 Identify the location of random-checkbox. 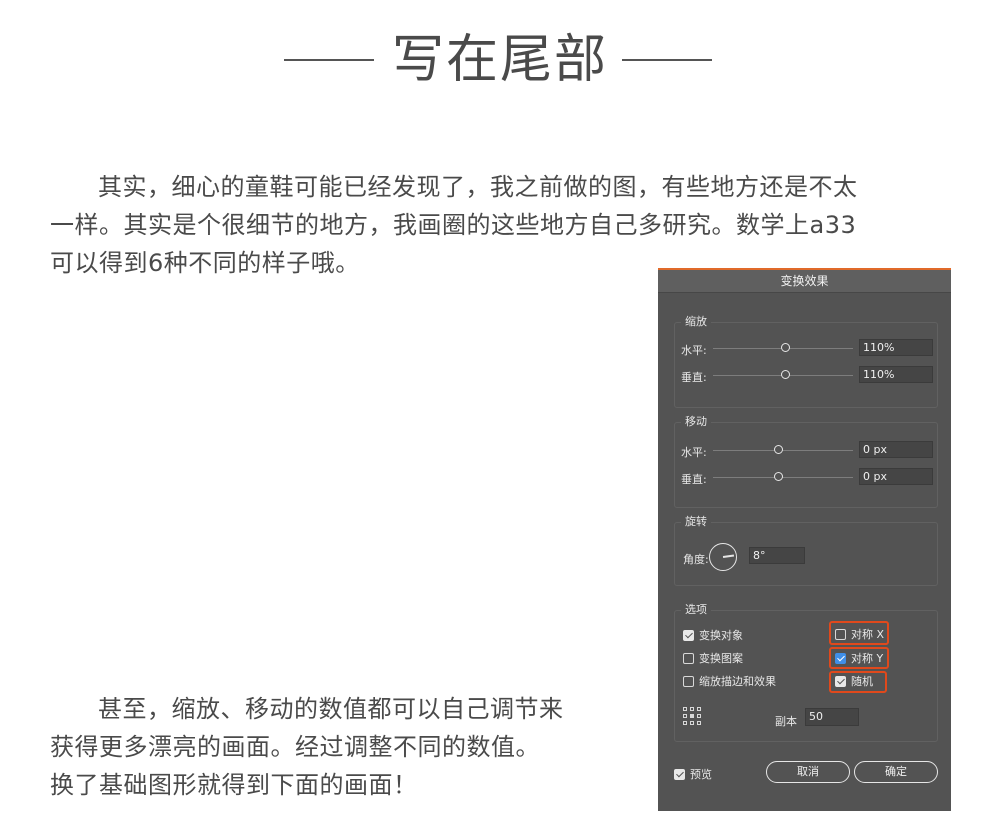
(840, 681).